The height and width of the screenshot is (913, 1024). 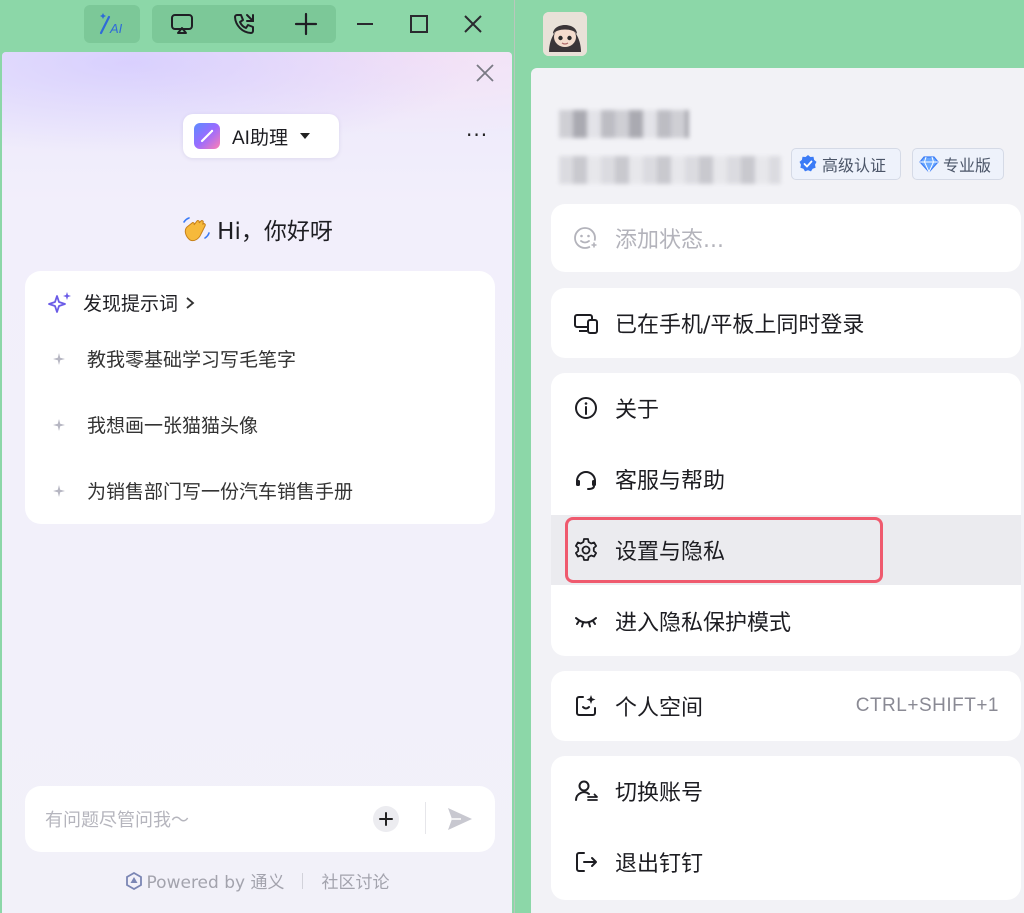 I want to click on switch-user-icon, so click(x=586, y=790).